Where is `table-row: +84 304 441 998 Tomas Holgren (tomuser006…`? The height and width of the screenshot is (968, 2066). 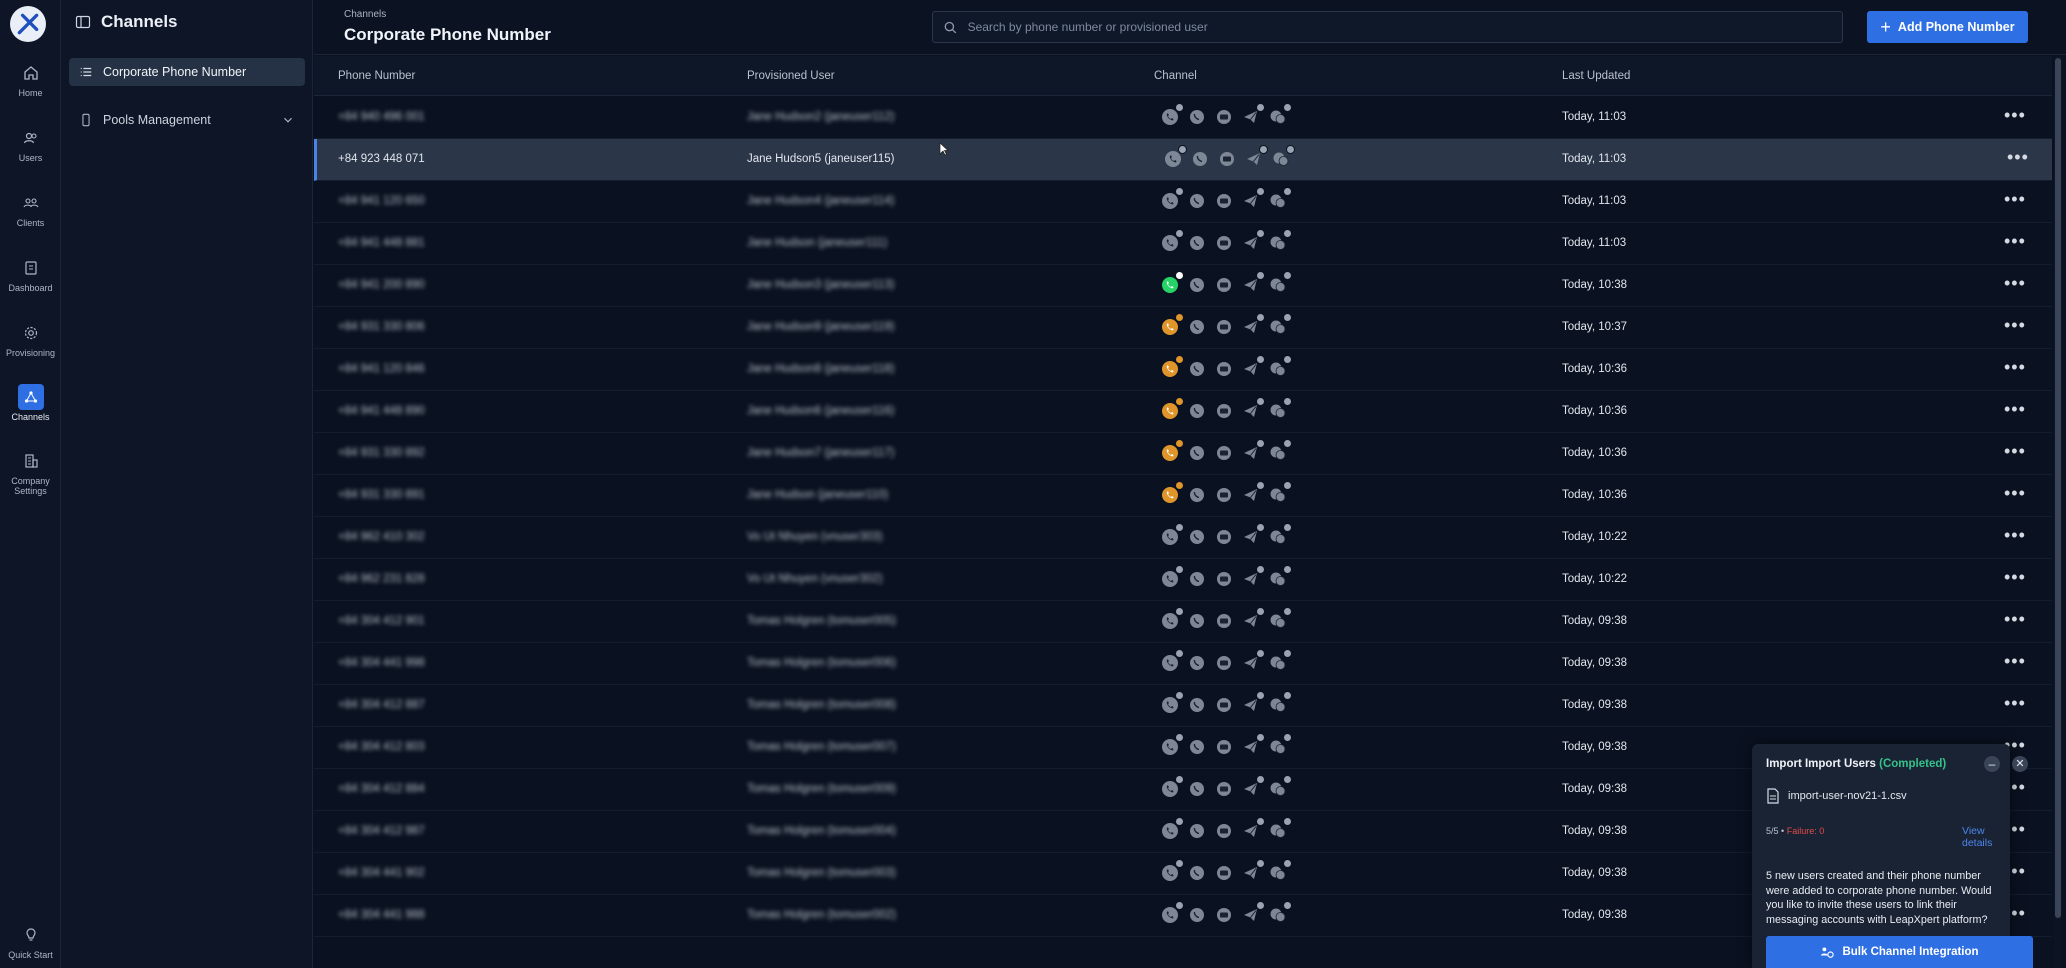
table-row: +84 304 441 998 Tomas Holgren (tomuser006… is located at coordinates (1183, 664).